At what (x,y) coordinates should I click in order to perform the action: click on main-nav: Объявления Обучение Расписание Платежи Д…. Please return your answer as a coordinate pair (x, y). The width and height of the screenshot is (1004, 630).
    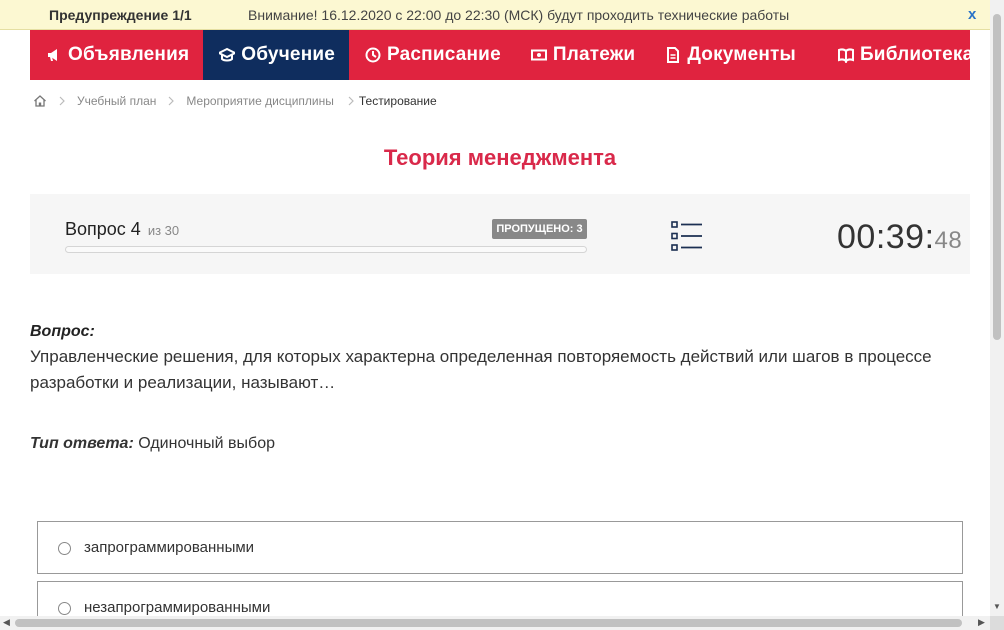
    Looking at the image, I should click on (511, 55).